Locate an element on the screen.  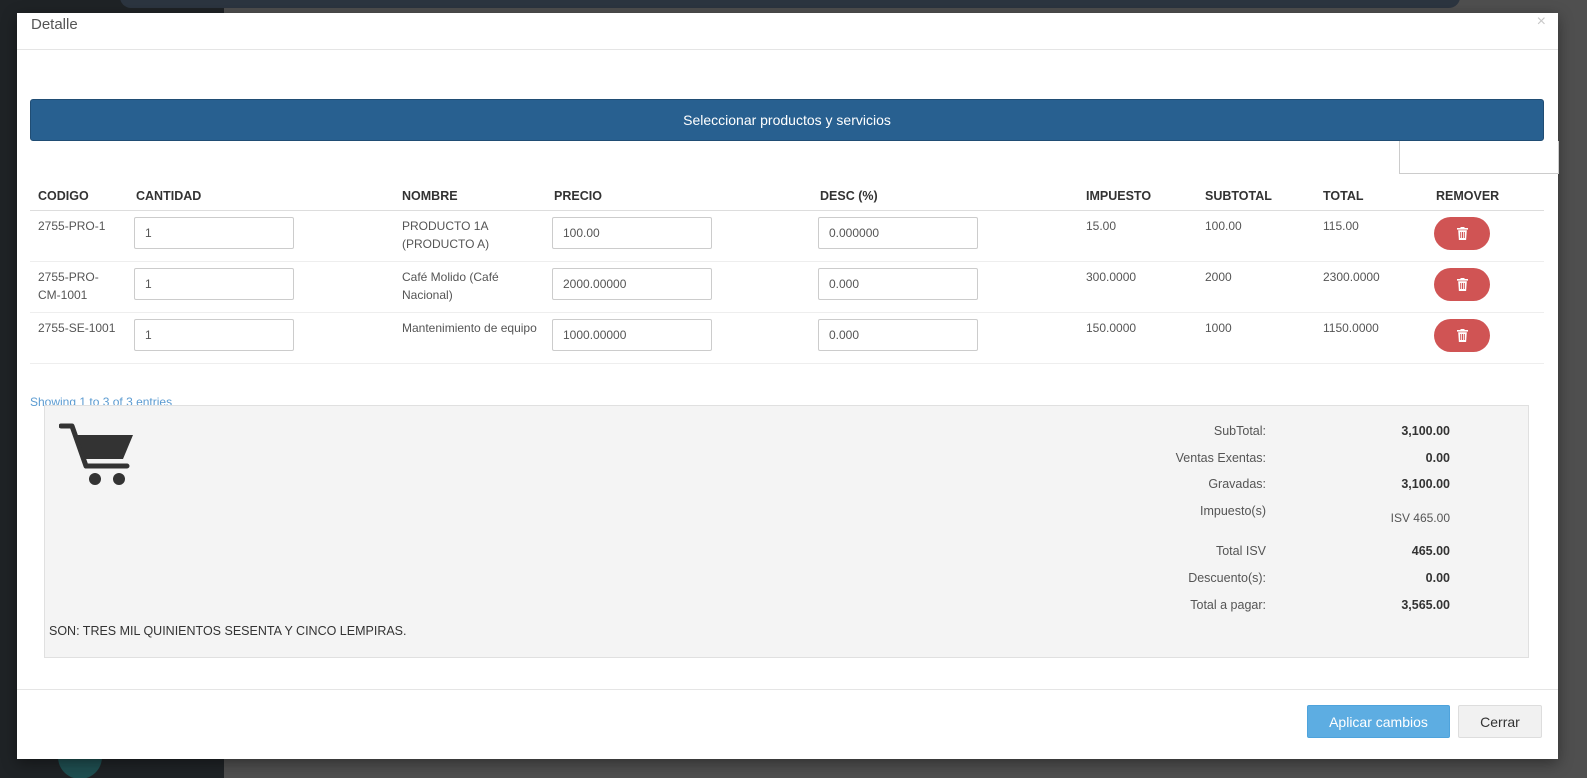
total-pagar-value: 3,565.00 is located at coordinates (1425, 605).